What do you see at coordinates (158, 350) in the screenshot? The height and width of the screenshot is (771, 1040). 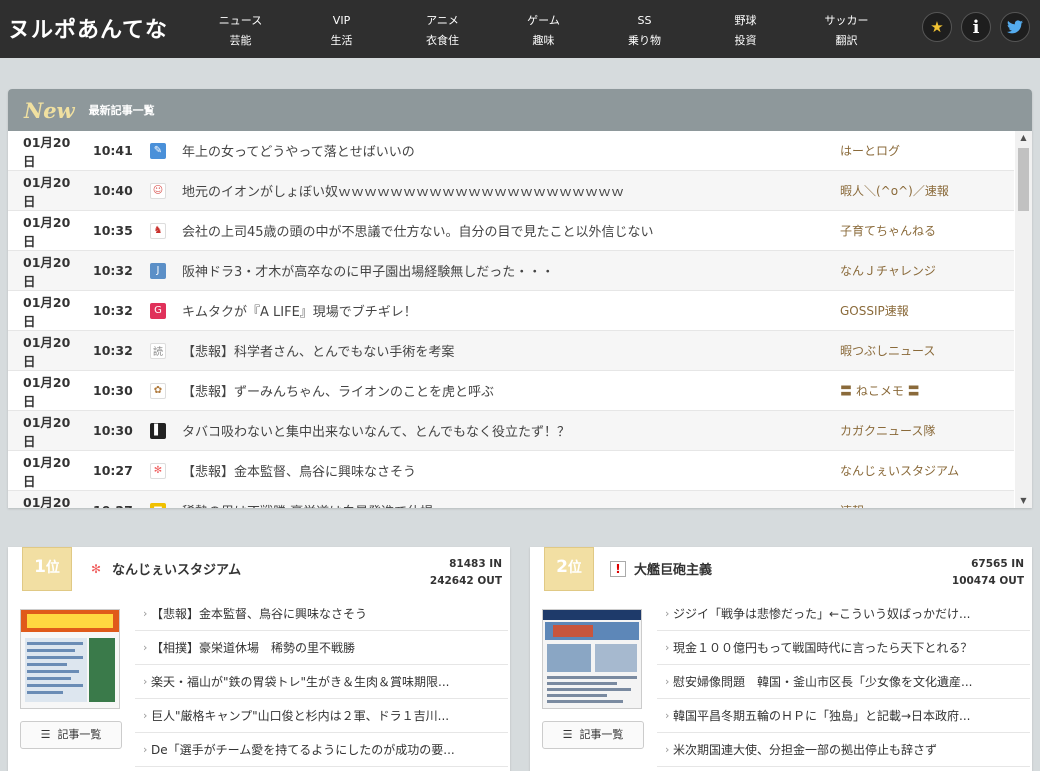 I see `kanji-icon: 読` at bounding box center [158, 350].